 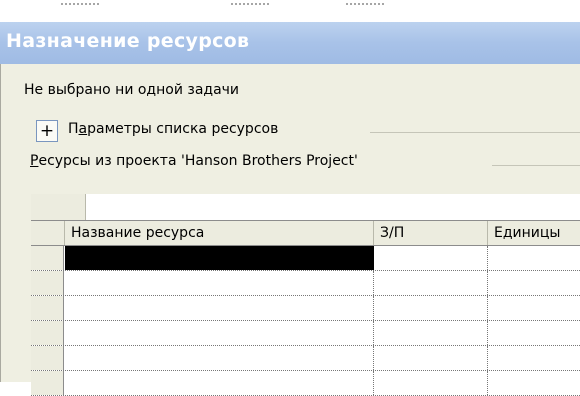 I want to click on column-header-rt: З/П, so click(x=431, y=233).